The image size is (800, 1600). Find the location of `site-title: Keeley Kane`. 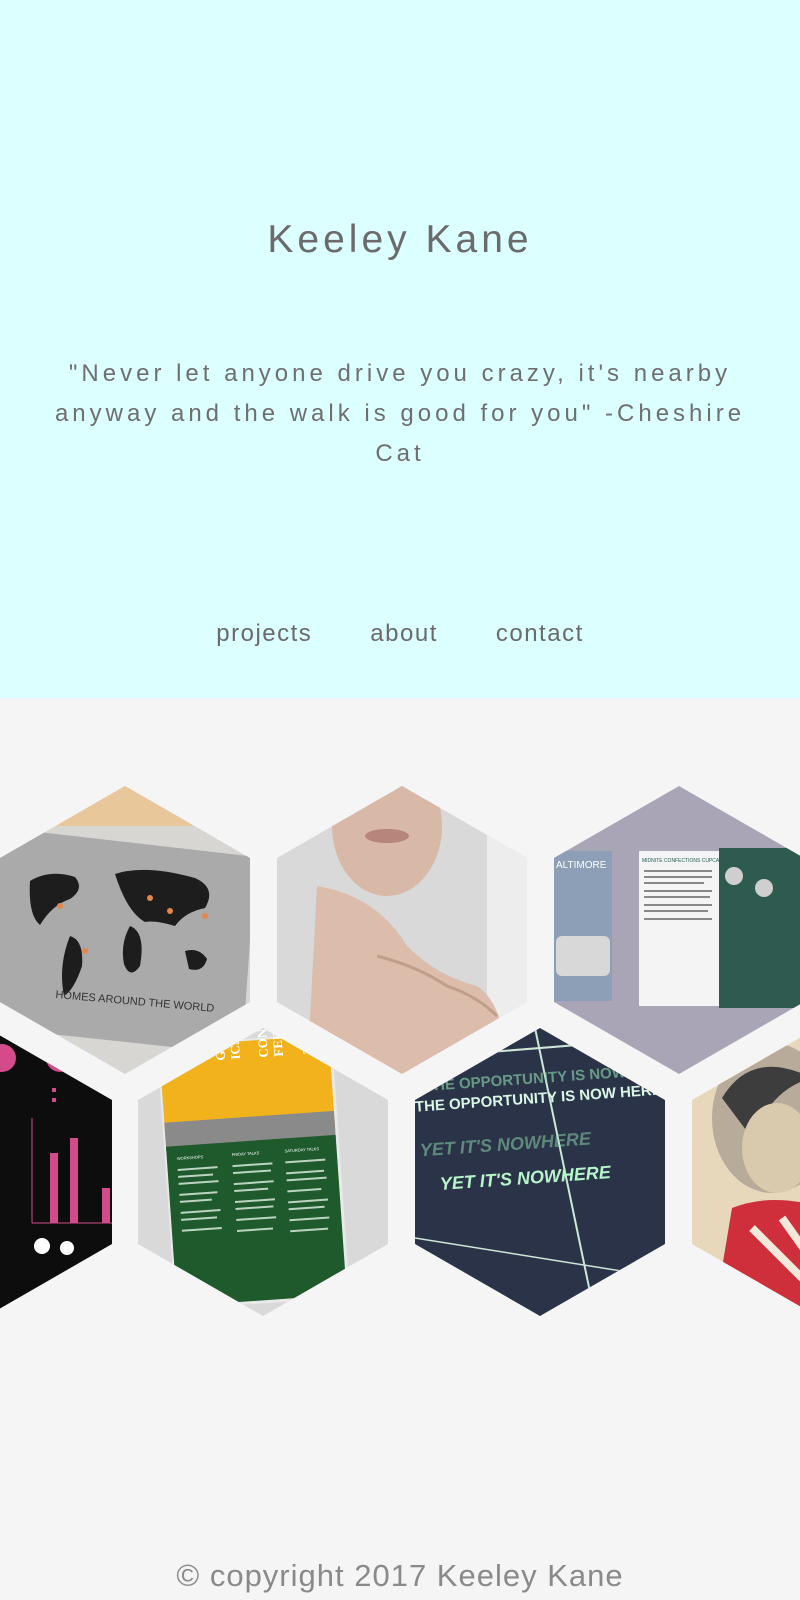

site-title: Keeley Kane is located at coordinates (400, 239).